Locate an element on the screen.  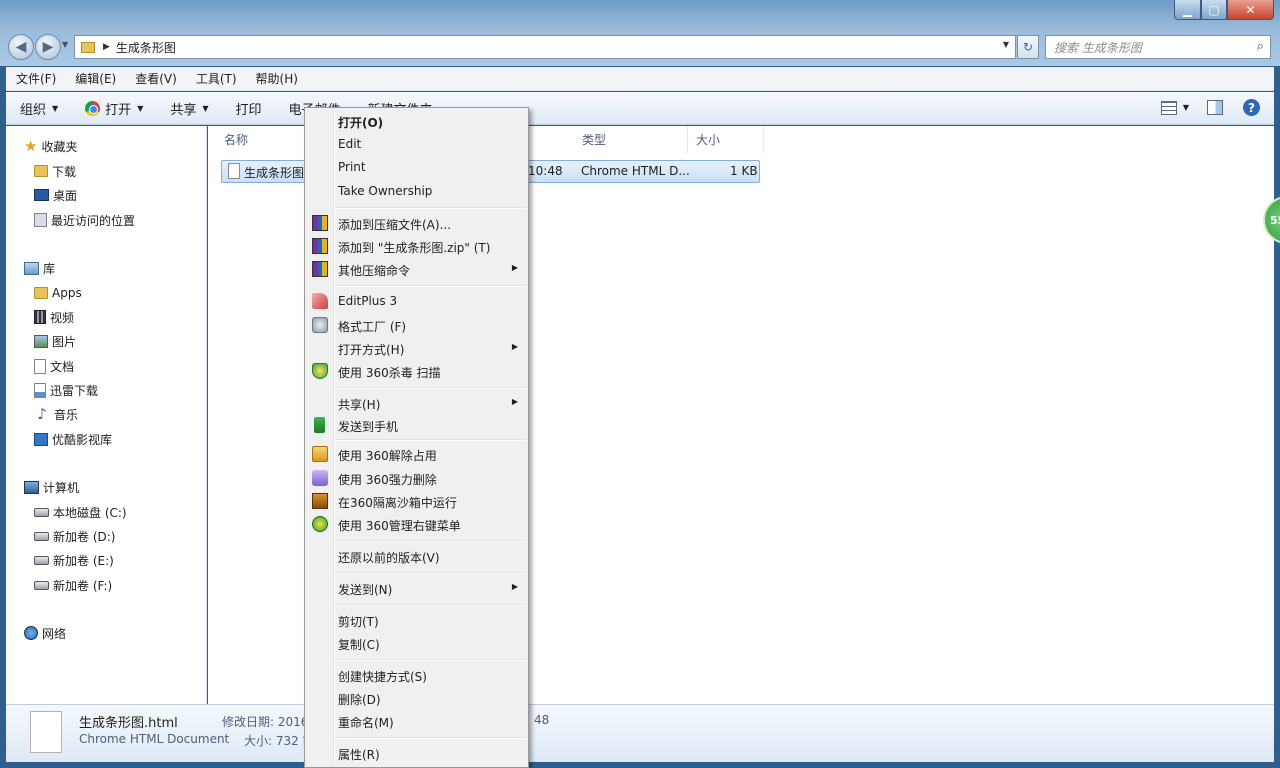
menu-item-editplus: EditPlus 3 is located at coordinates (416, 301).